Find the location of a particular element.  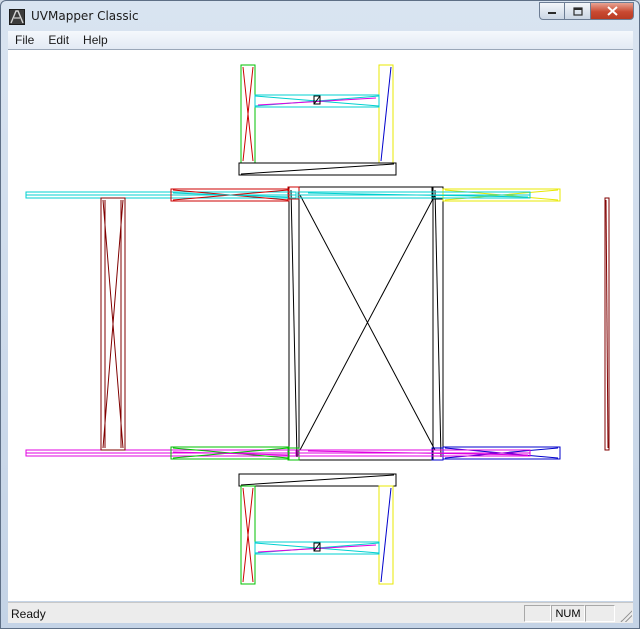

uv-island-right-leg is located at coordinates (607, 324).